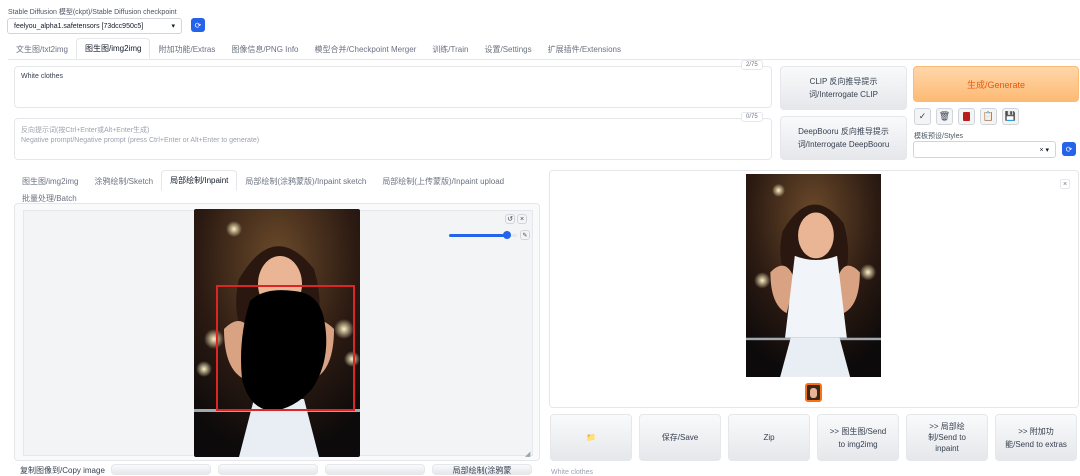  What do you see at coordinates (584, 49) in the screenshot?
I see `tab-extensions: 扩展插件/Extensions` at bounding box center [584, 49].